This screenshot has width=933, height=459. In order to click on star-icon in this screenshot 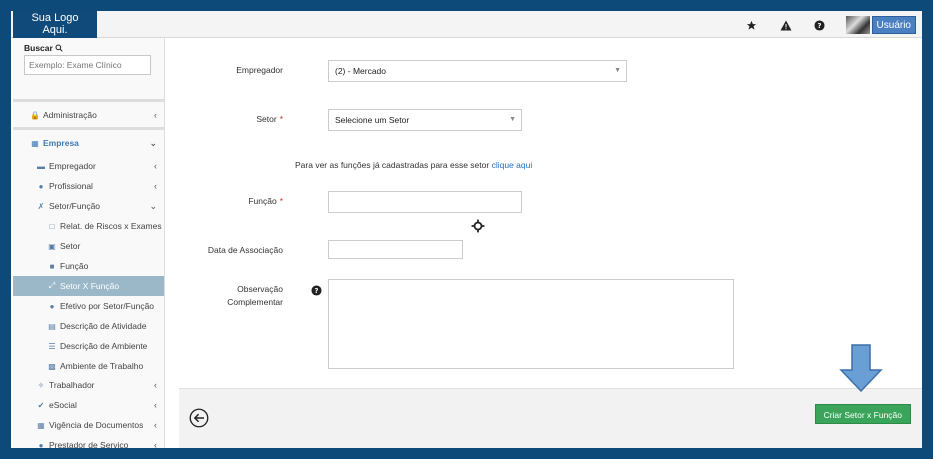, I will do `click(752, 25)`.